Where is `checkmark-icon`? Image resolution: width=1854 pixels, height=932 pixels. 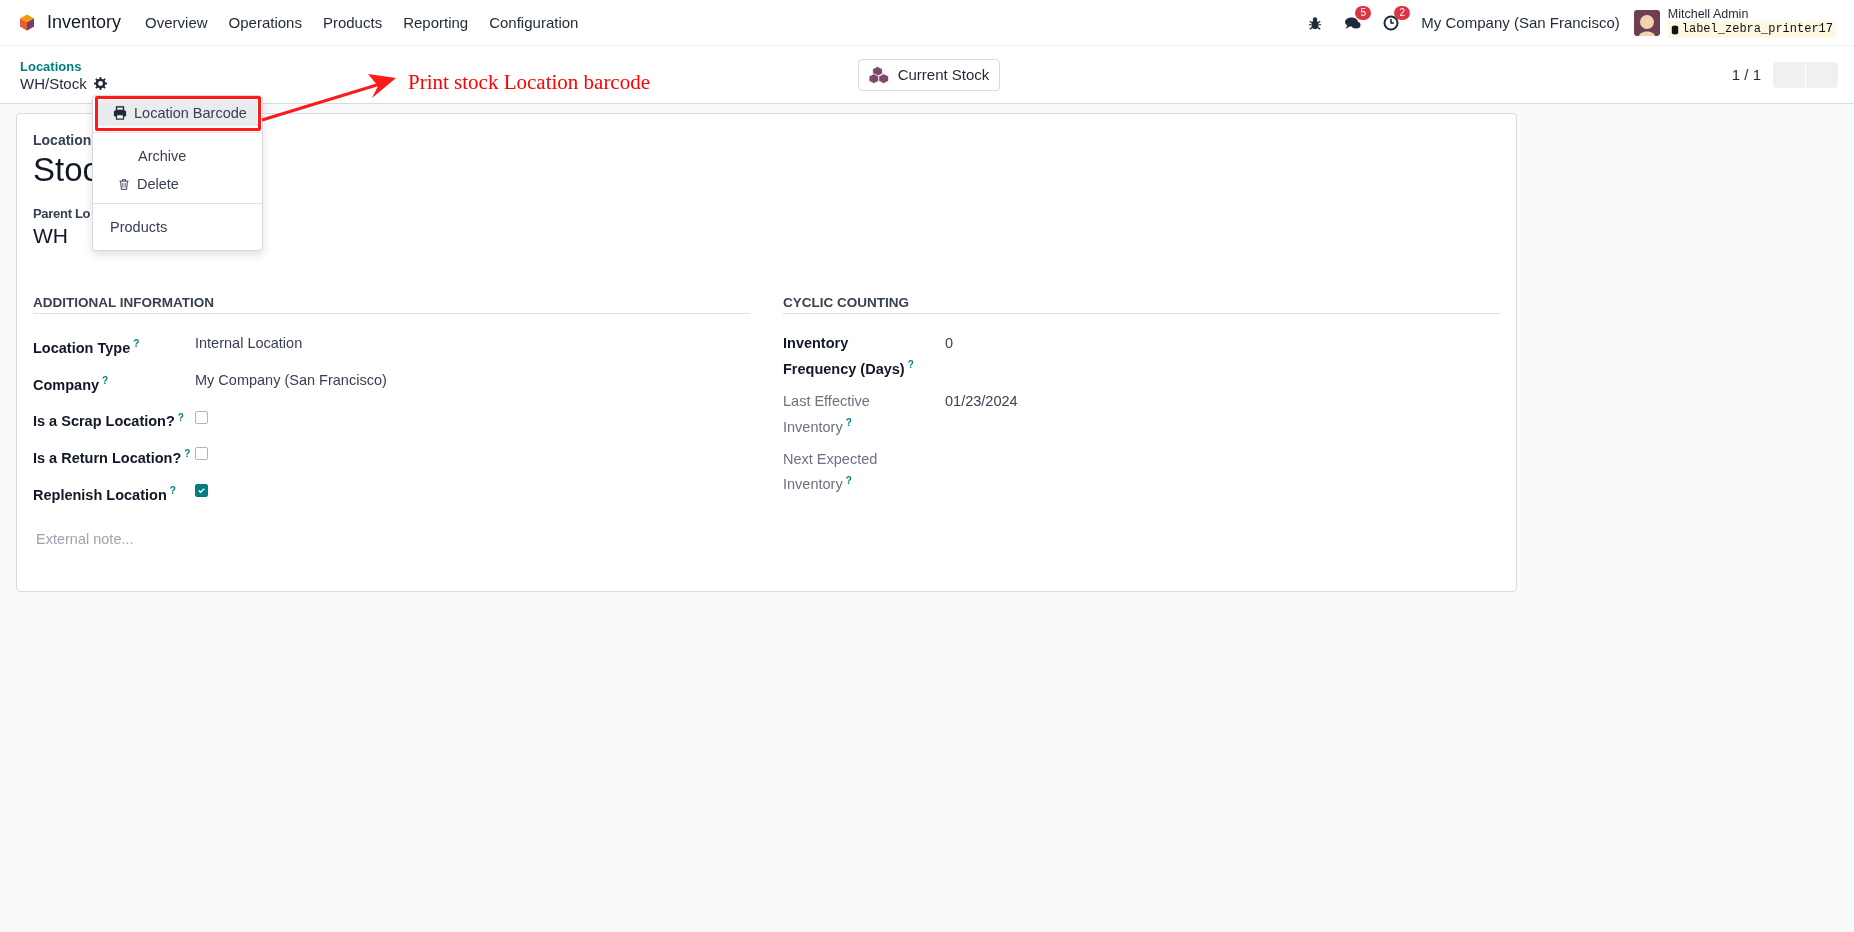 checkmark-icon is located at coordinates (201, 491).